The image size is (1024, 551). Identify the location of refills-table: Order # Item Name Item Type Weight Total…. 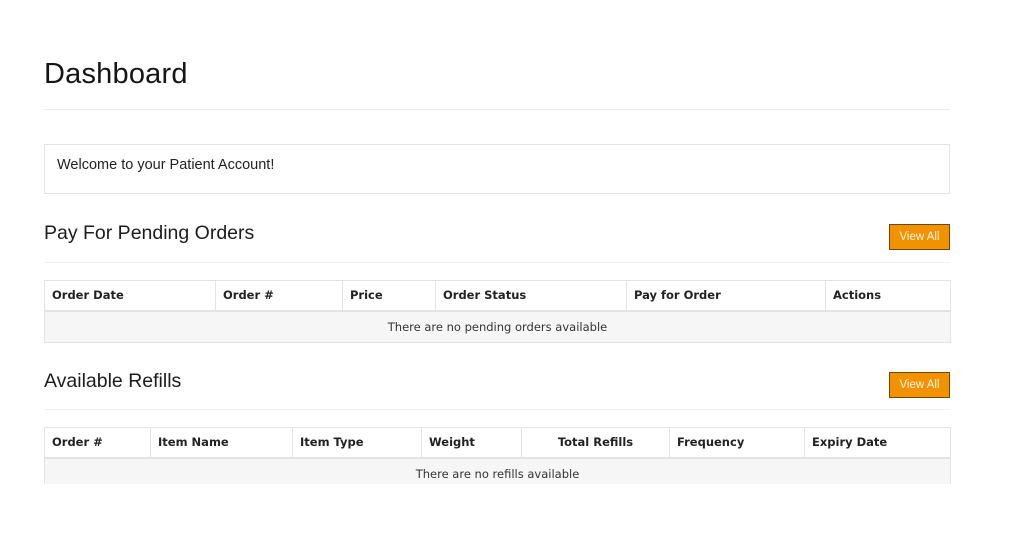
(497, 458).